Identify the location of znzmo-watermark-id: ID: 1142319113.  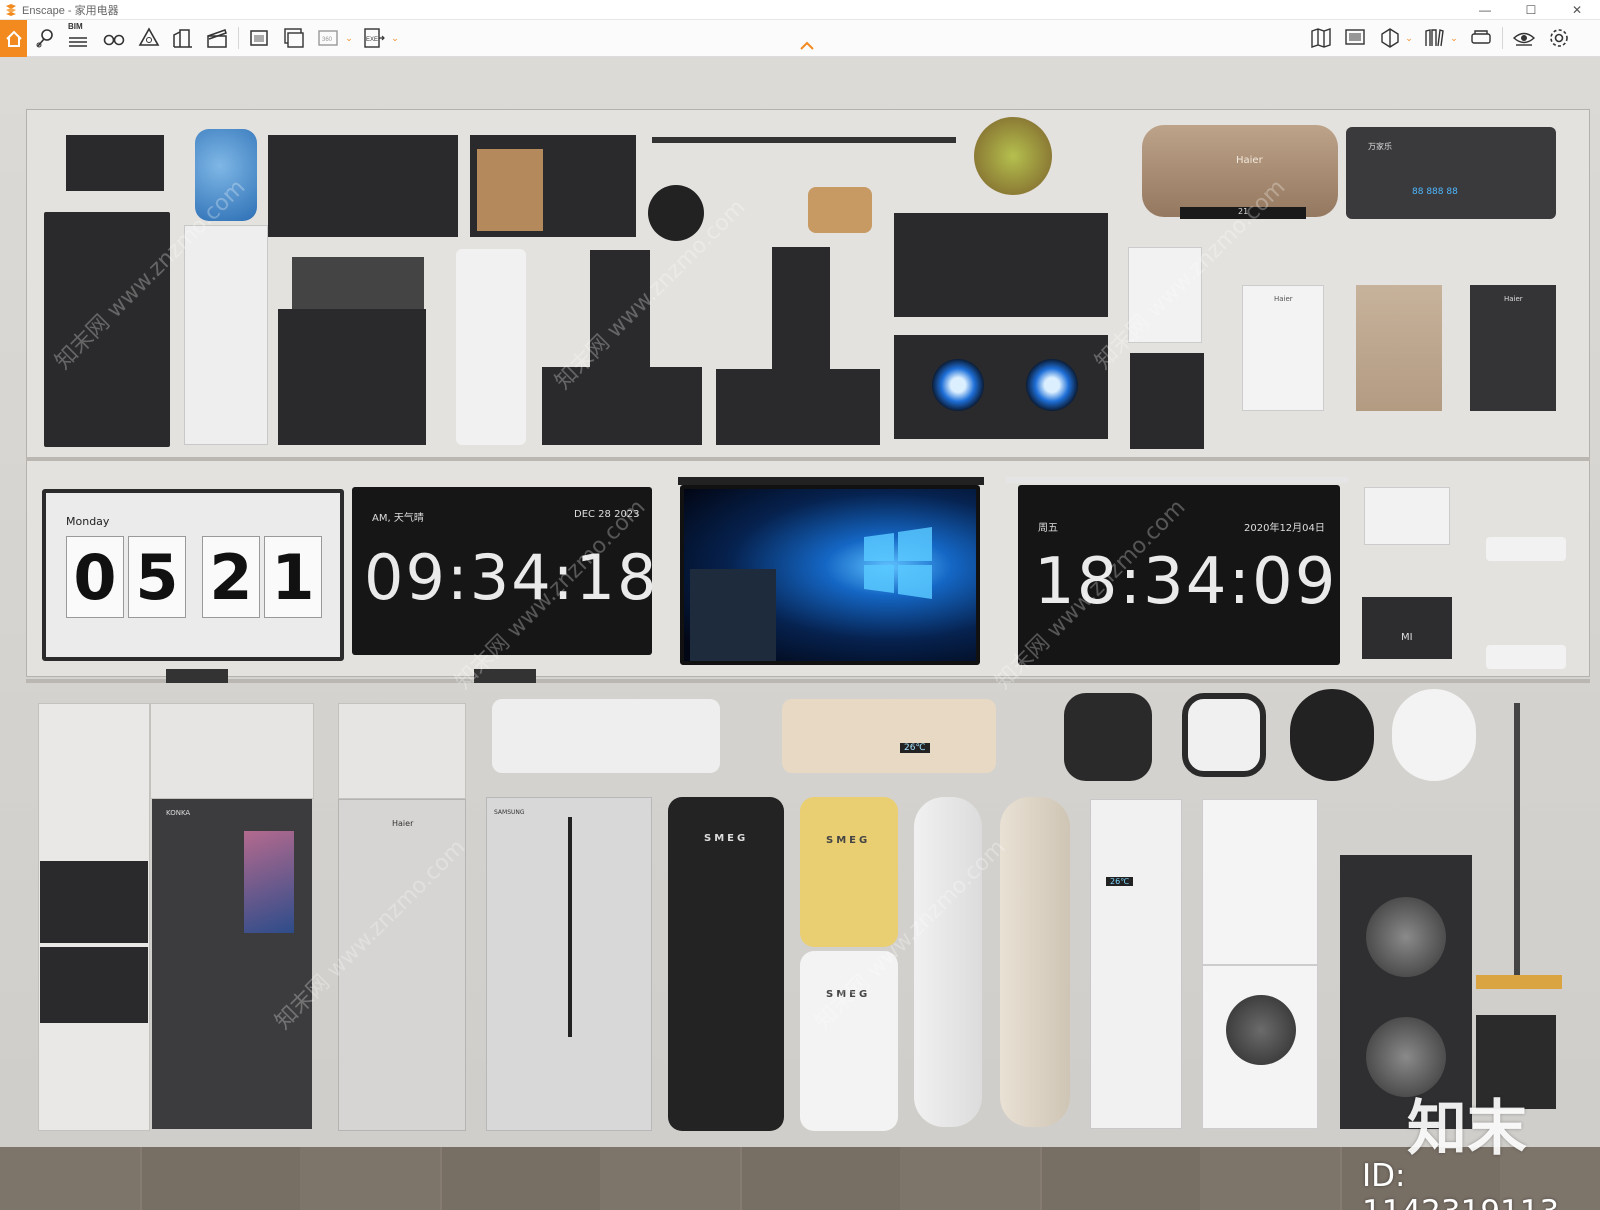
(1460, 1184).